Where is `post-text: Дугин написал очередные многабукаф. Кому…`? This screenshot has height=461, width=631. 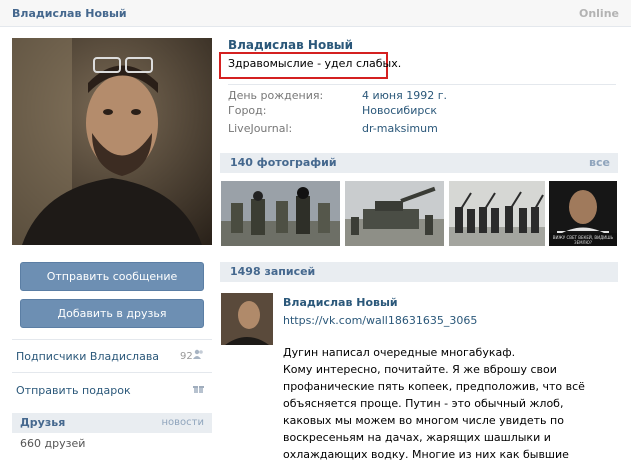
post-text: Дугин написал очередные многабукаф. Кому… is located at coordinates (434, 403).